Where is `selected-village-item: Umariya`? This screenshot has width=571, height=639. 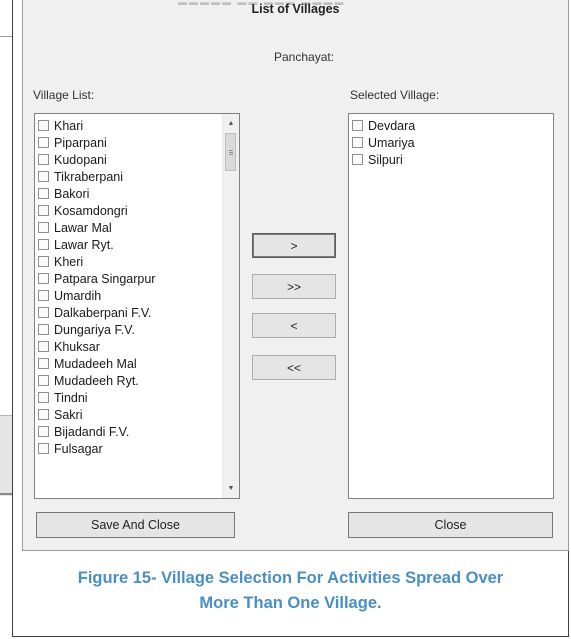
selected-village-item: Umariya is located at coordinates (451, 142).